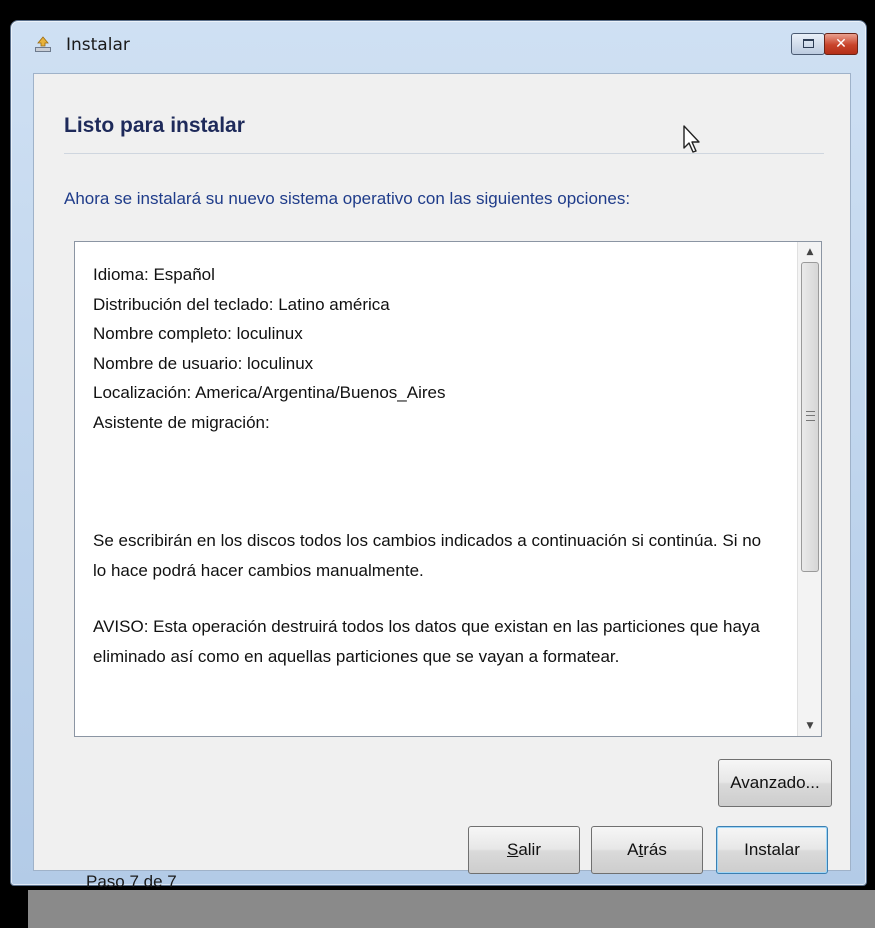 The height and width of the screenshot is (928, 875). What do you see at coordinates (810, 252) in the screenshot?
I see `scroll-up-arrow-icon: ▲` at bounding box center [810, 252].